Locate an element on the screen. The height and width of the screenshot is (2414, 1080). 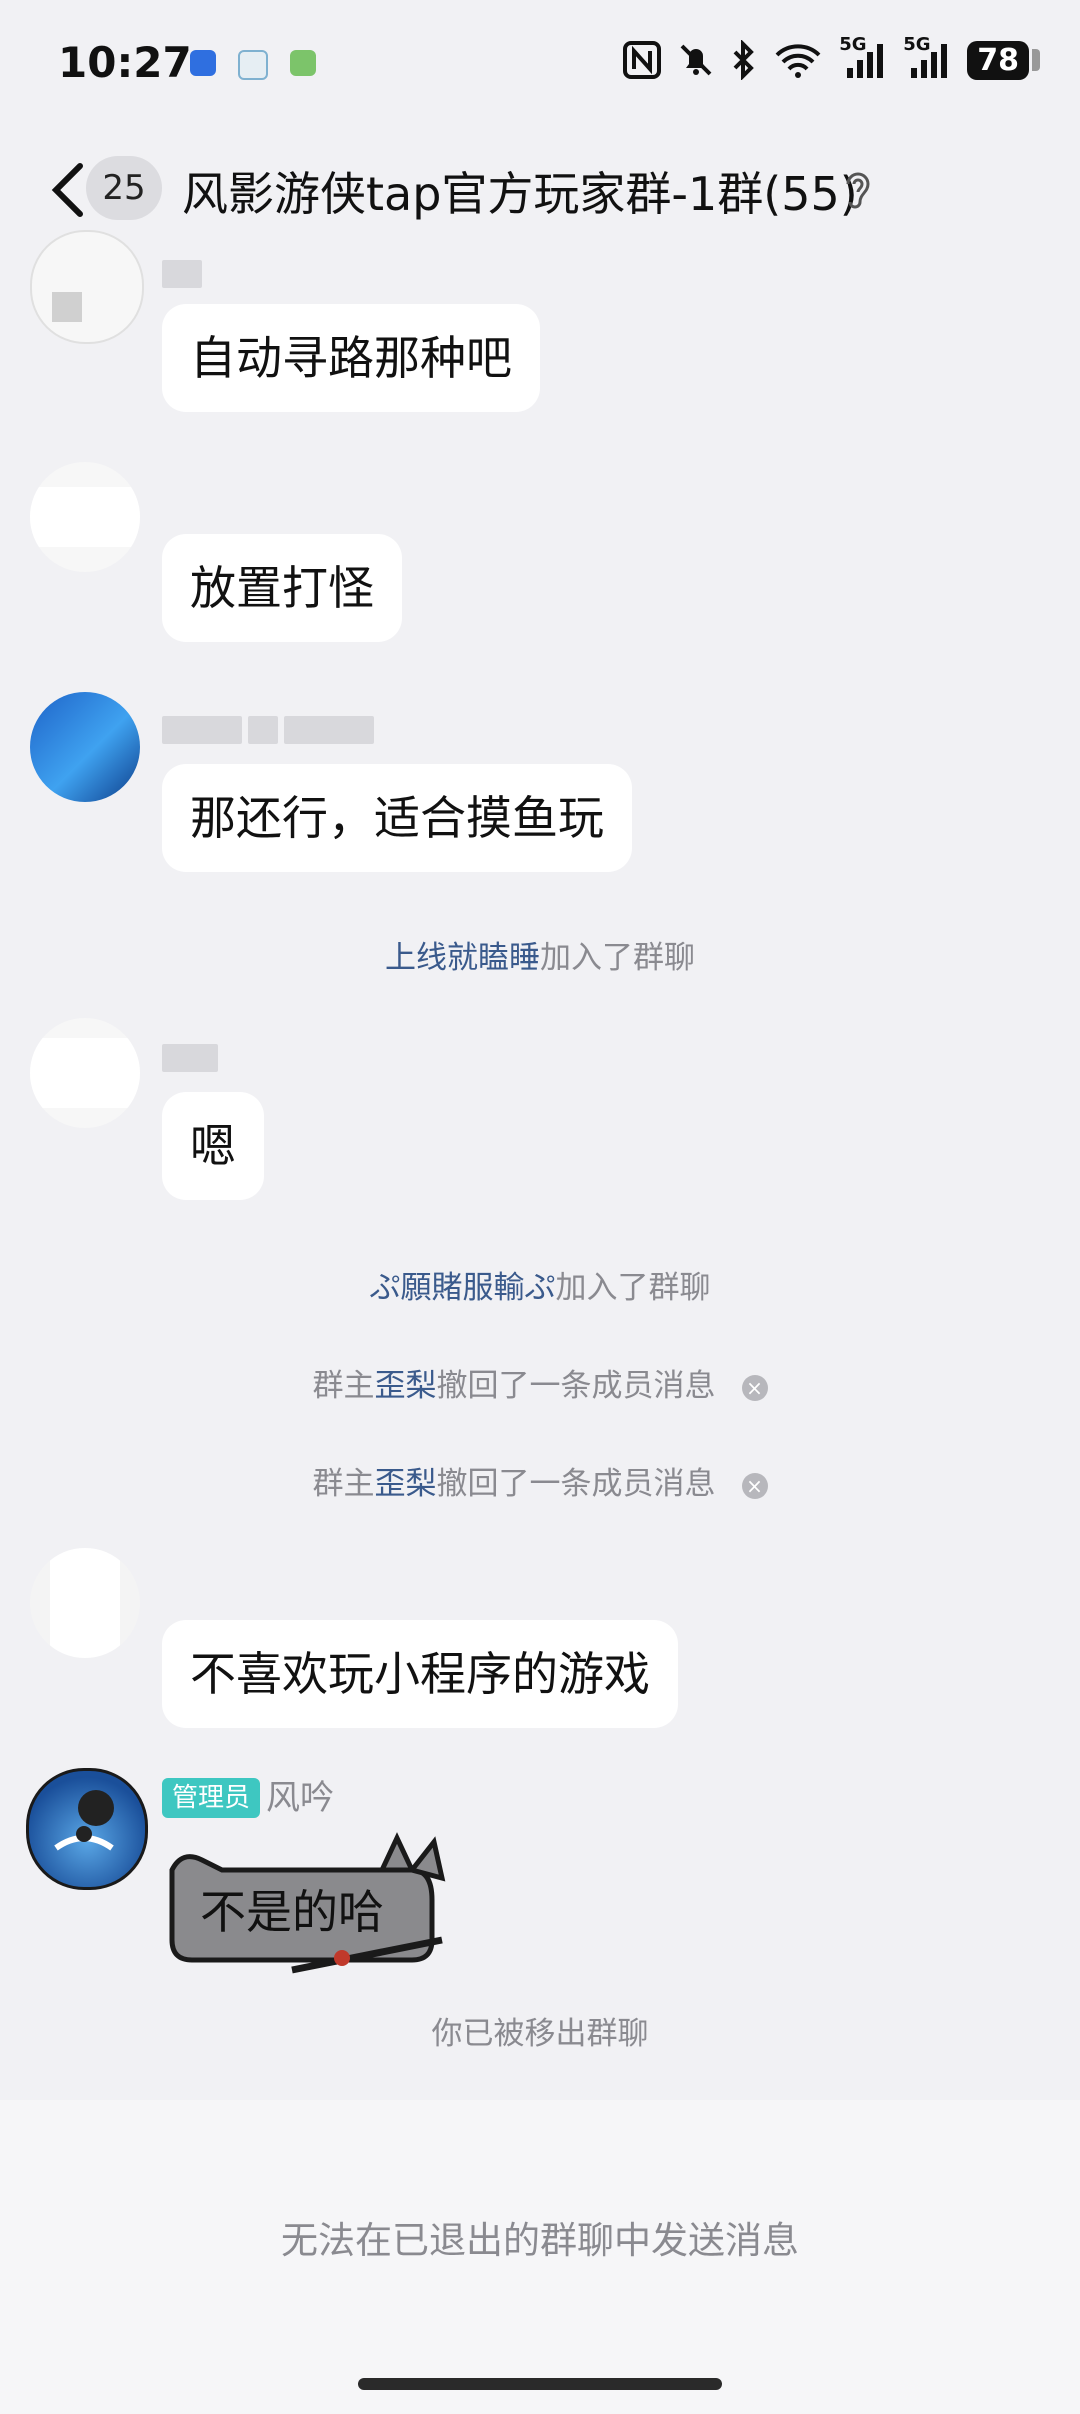
system-message: ぷ願賭服輸ぷ加入了群聊 is located at coordinates (540, 1288).